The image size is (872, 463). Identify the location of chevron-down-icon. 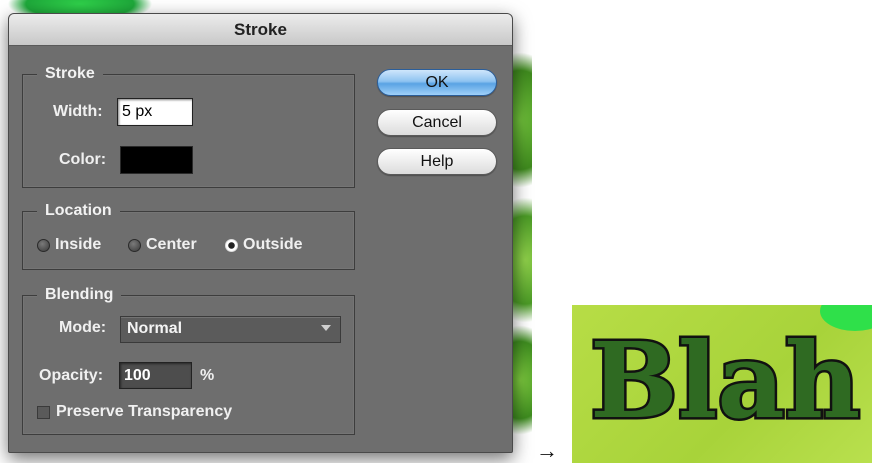
(326, 328).